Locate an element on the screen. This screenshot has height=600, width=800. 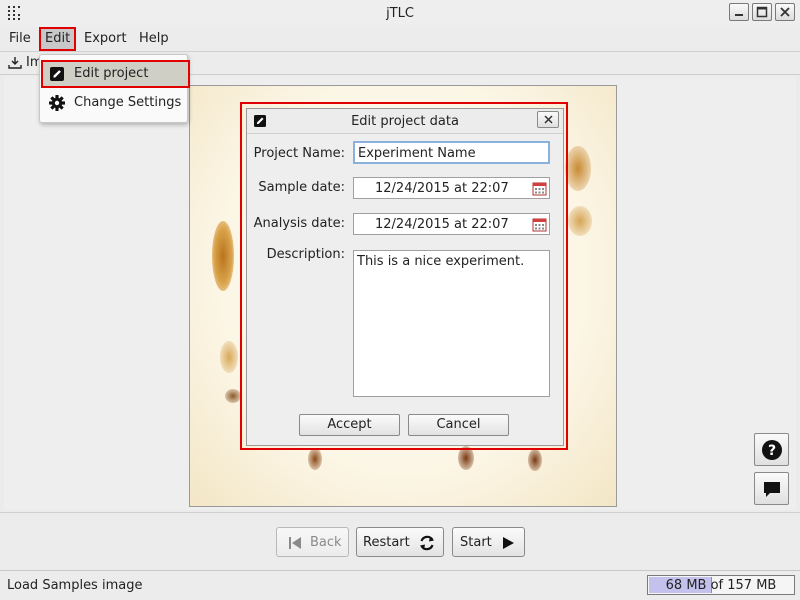
dialog-title: Edit project data is located at coordinates (405, 121).